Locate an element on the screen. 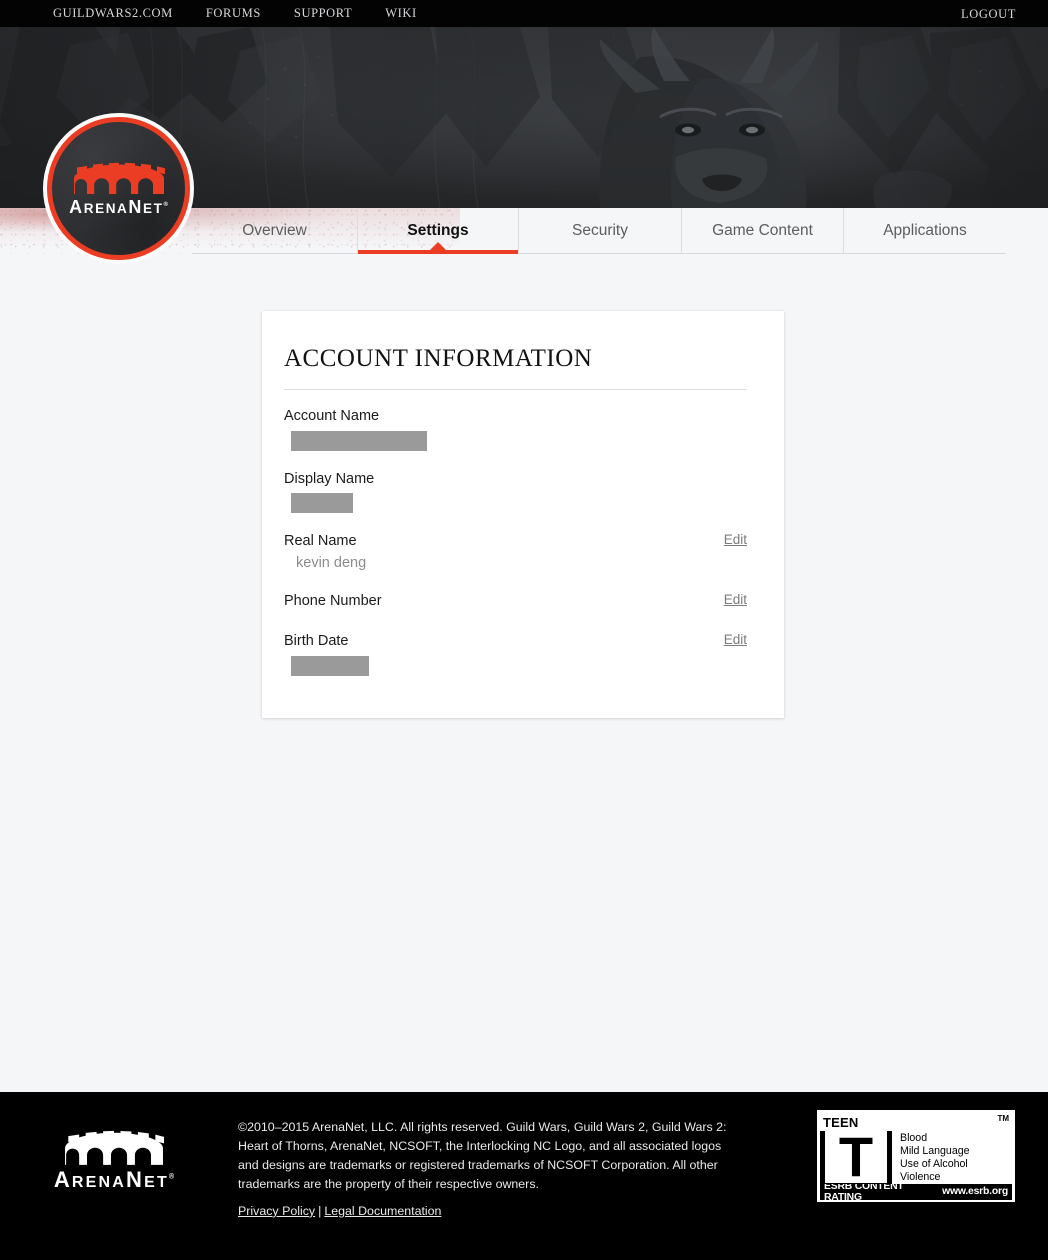  arenanet-logo-badge: ARENANET® is located at coordinates (118, 188).